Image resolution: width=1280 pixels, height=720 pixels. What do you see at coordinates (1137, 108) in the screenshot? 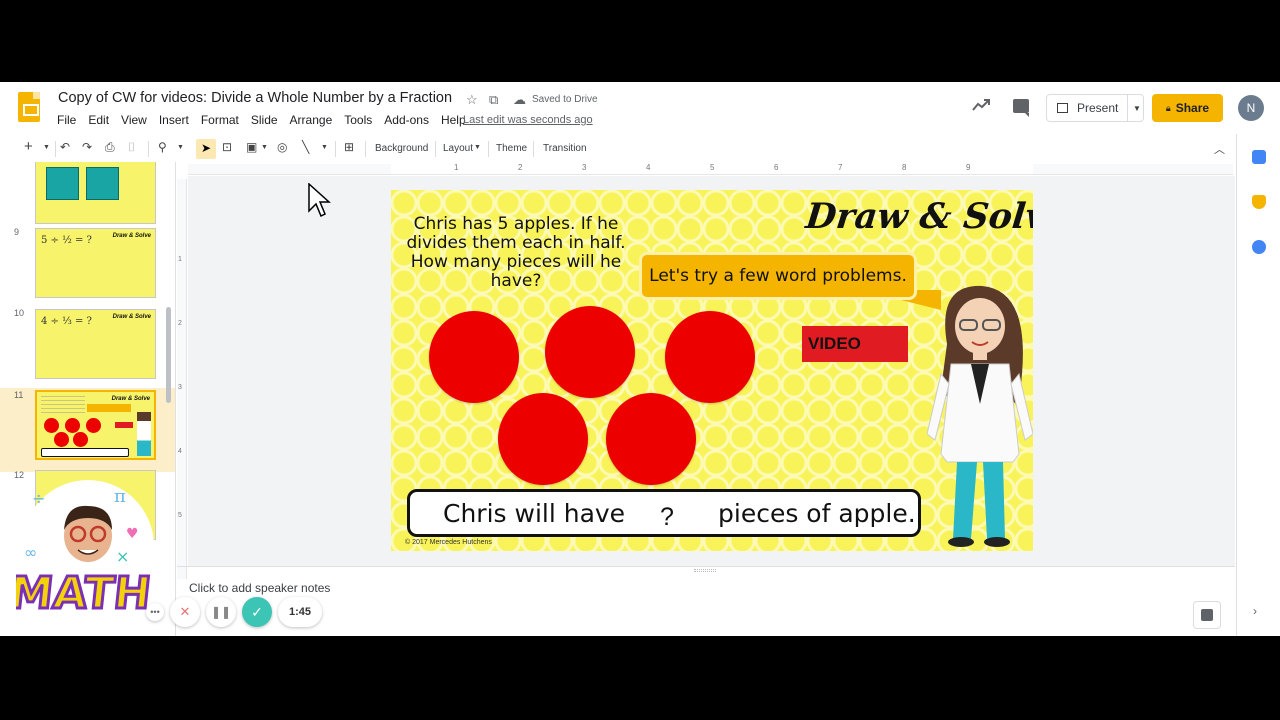
I see `chevron-down-icon: ▼` at bounding box center [1137, 108].